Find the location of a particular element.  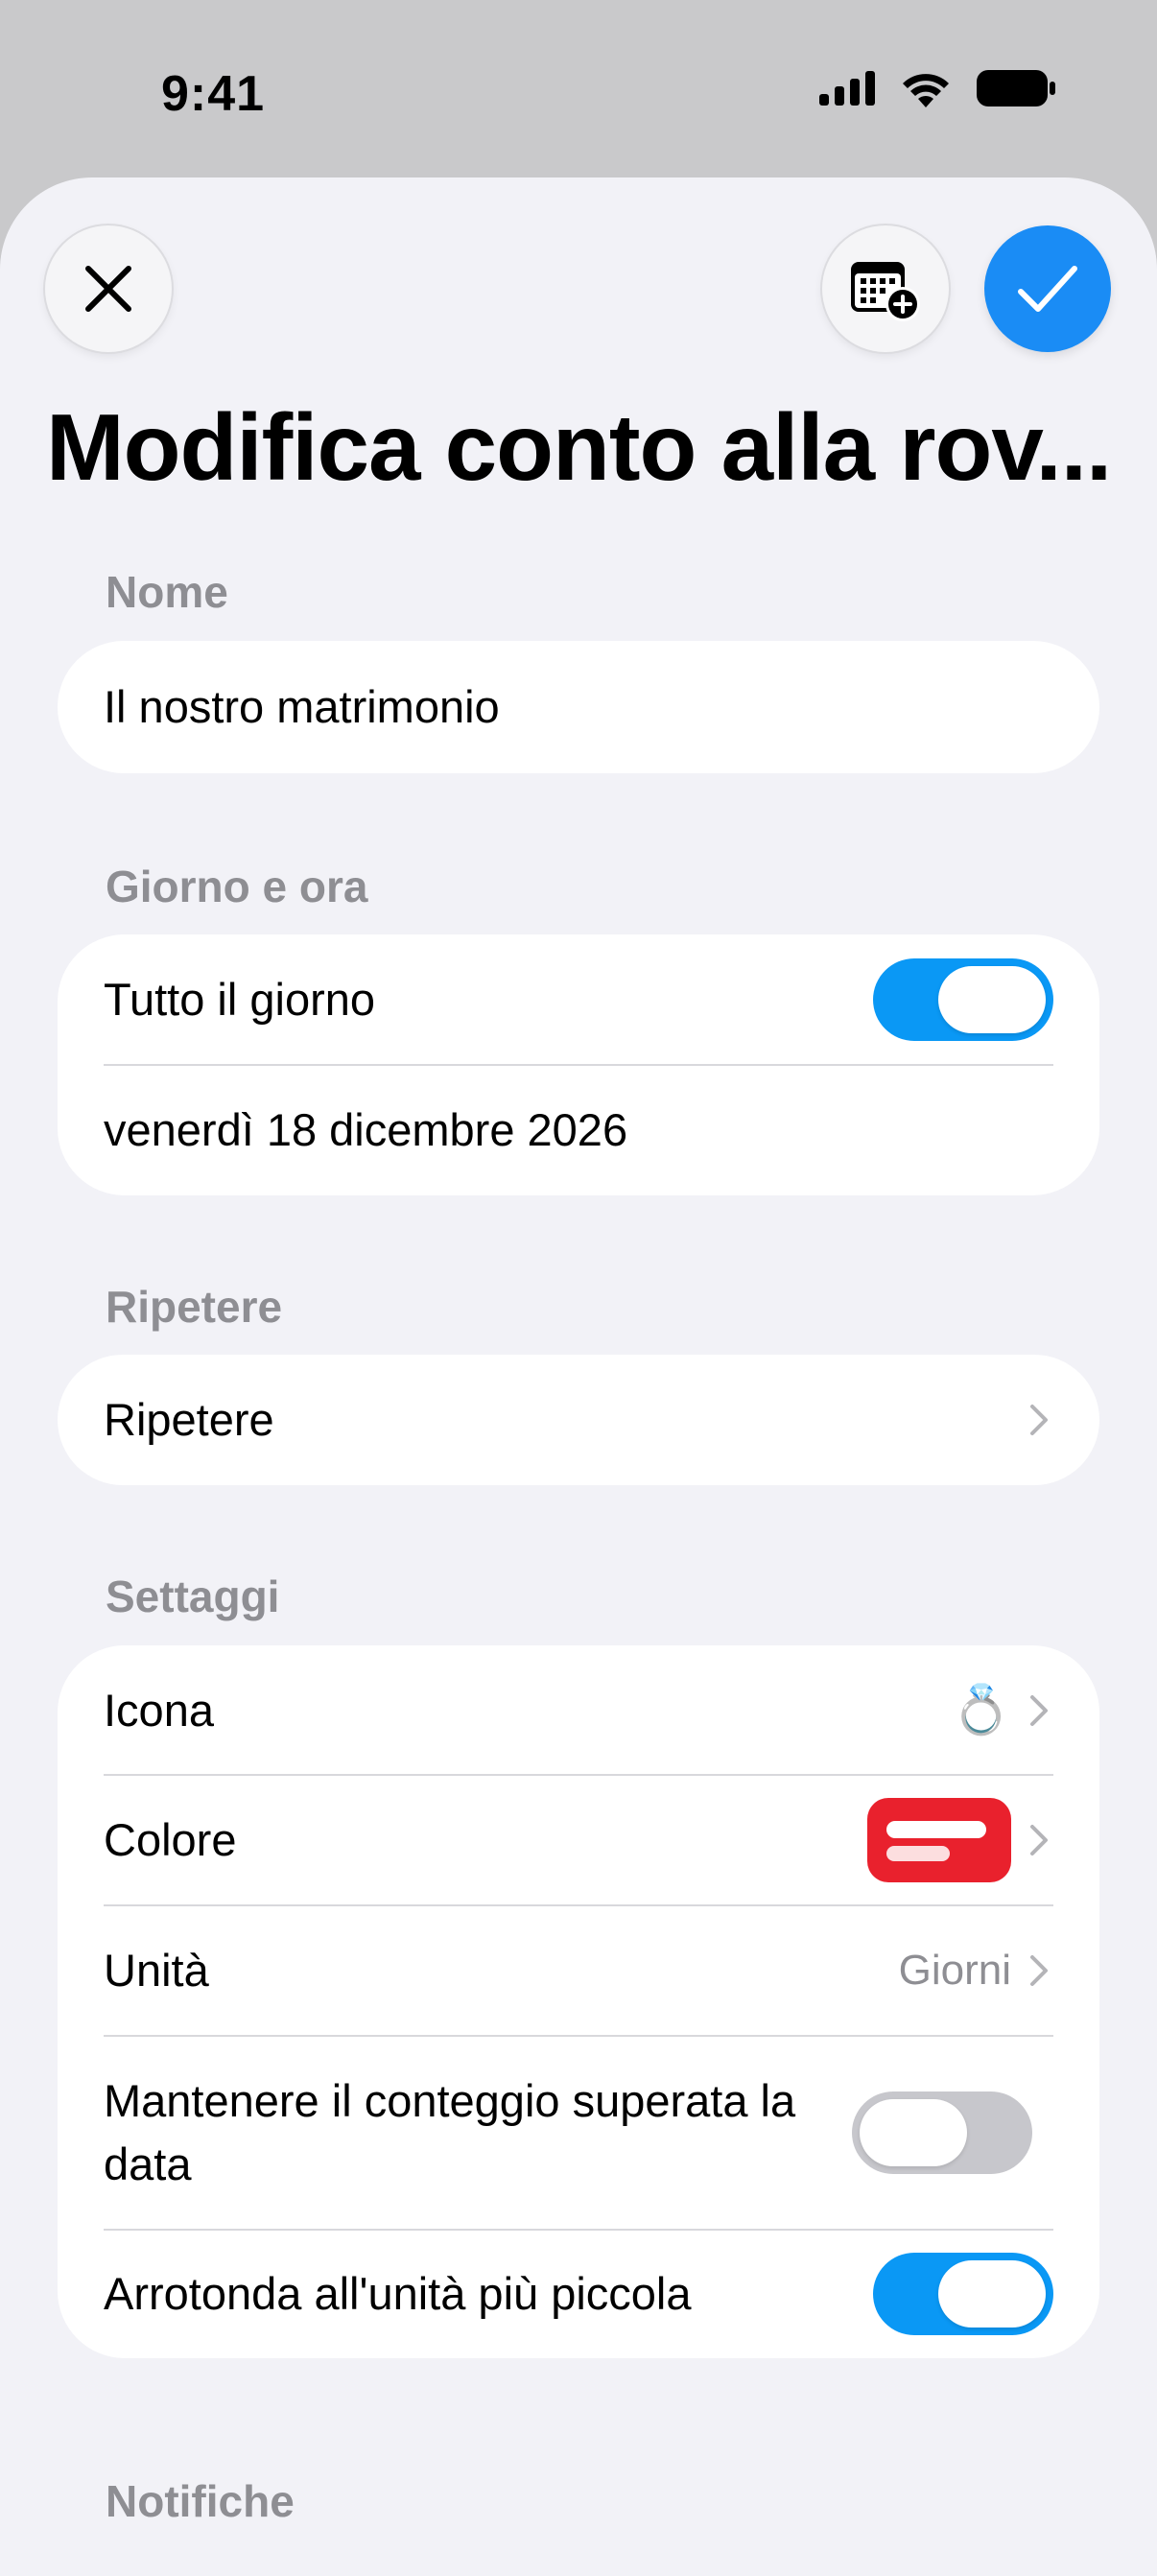

add-to-calendar-button is located at coordinates (885, 288).